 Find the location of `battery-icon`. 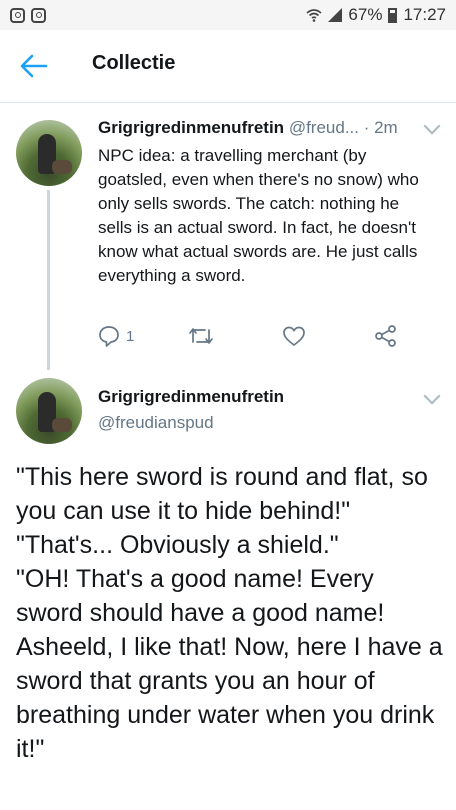

battery-icon is located at coordinates (393, 15).